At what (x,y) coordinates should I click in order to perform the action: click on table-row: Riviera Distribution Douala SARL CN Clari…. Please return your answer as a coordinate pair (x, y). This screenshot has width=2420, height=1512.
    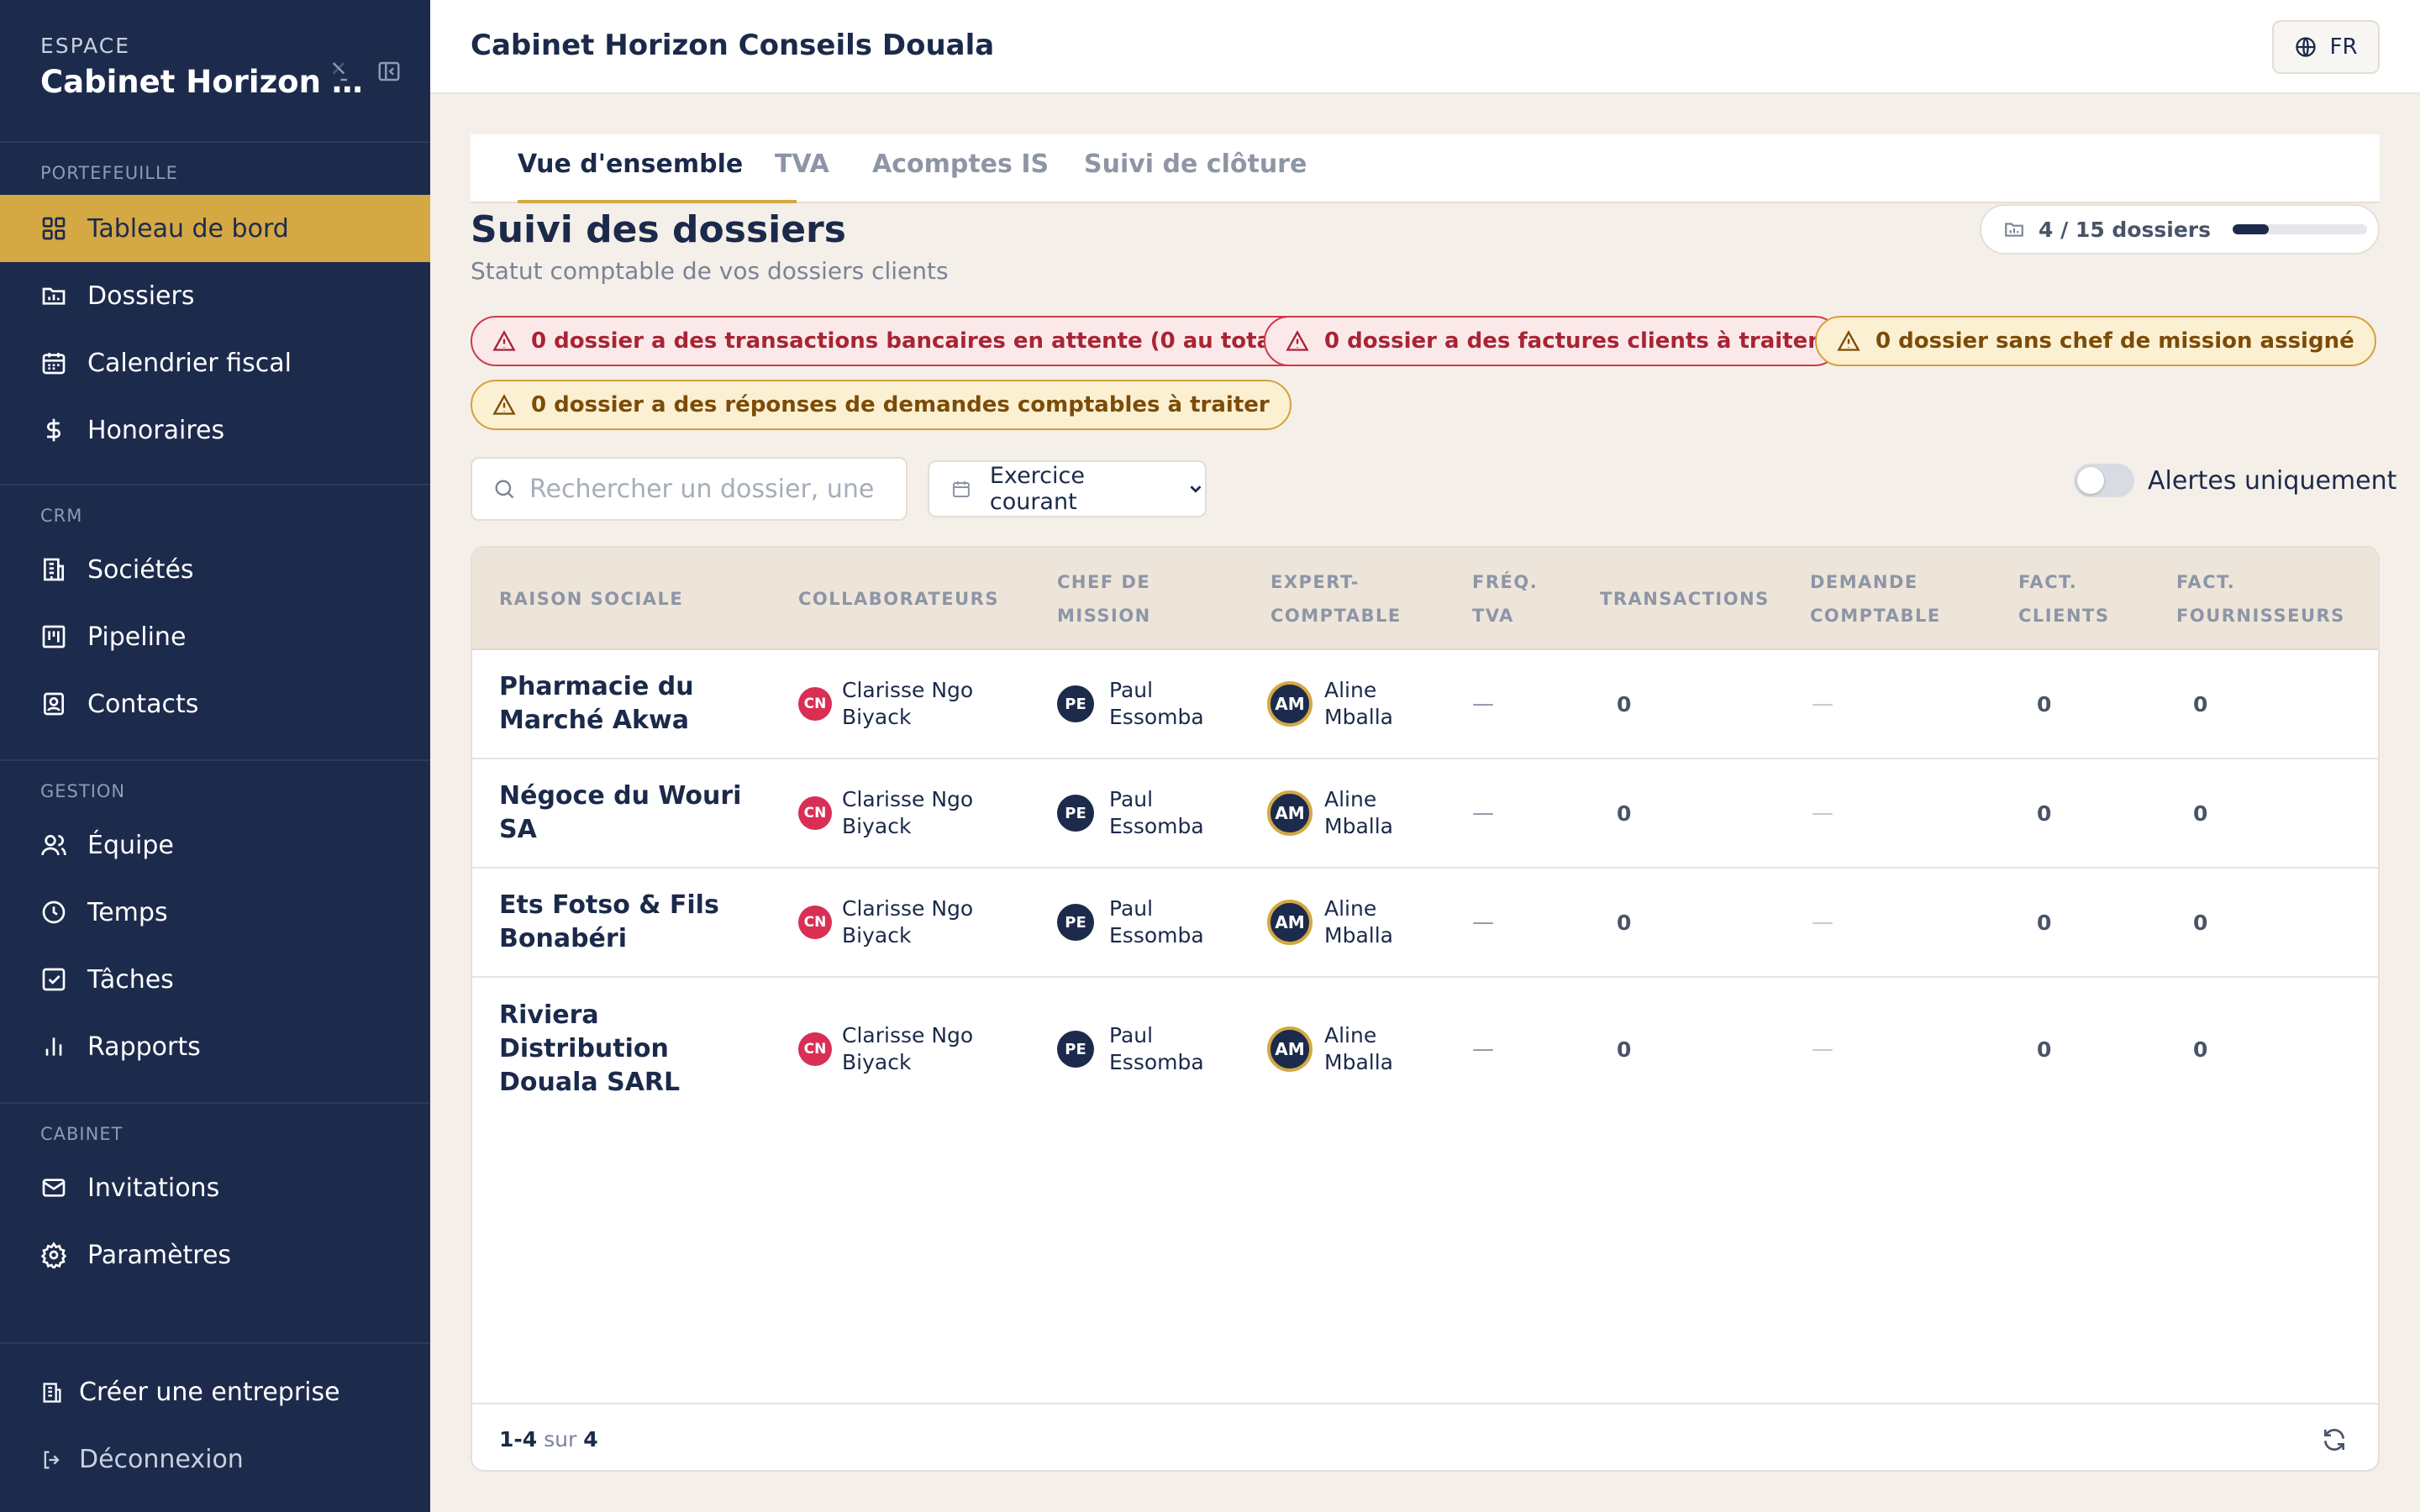
    Looking at the image, I should click on (1425, 1049).